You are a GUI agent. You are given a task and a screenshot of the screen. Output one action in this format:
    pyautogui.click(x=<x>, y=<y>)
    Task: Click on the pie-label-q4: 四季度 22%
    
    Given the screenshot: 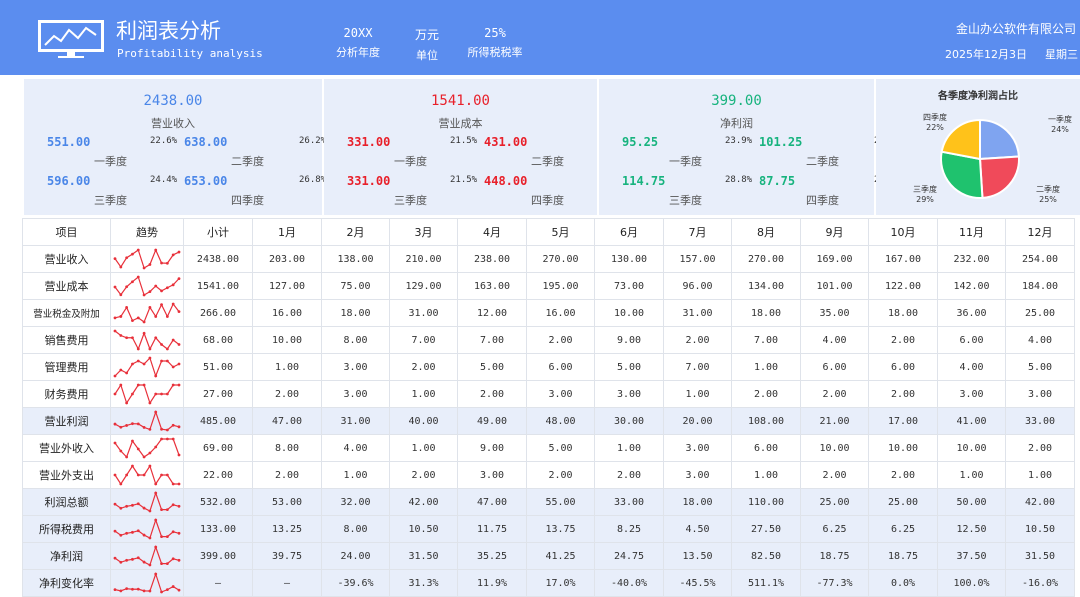 What is the action you would take?
    pyautogui.click(x=935, y=122)
    